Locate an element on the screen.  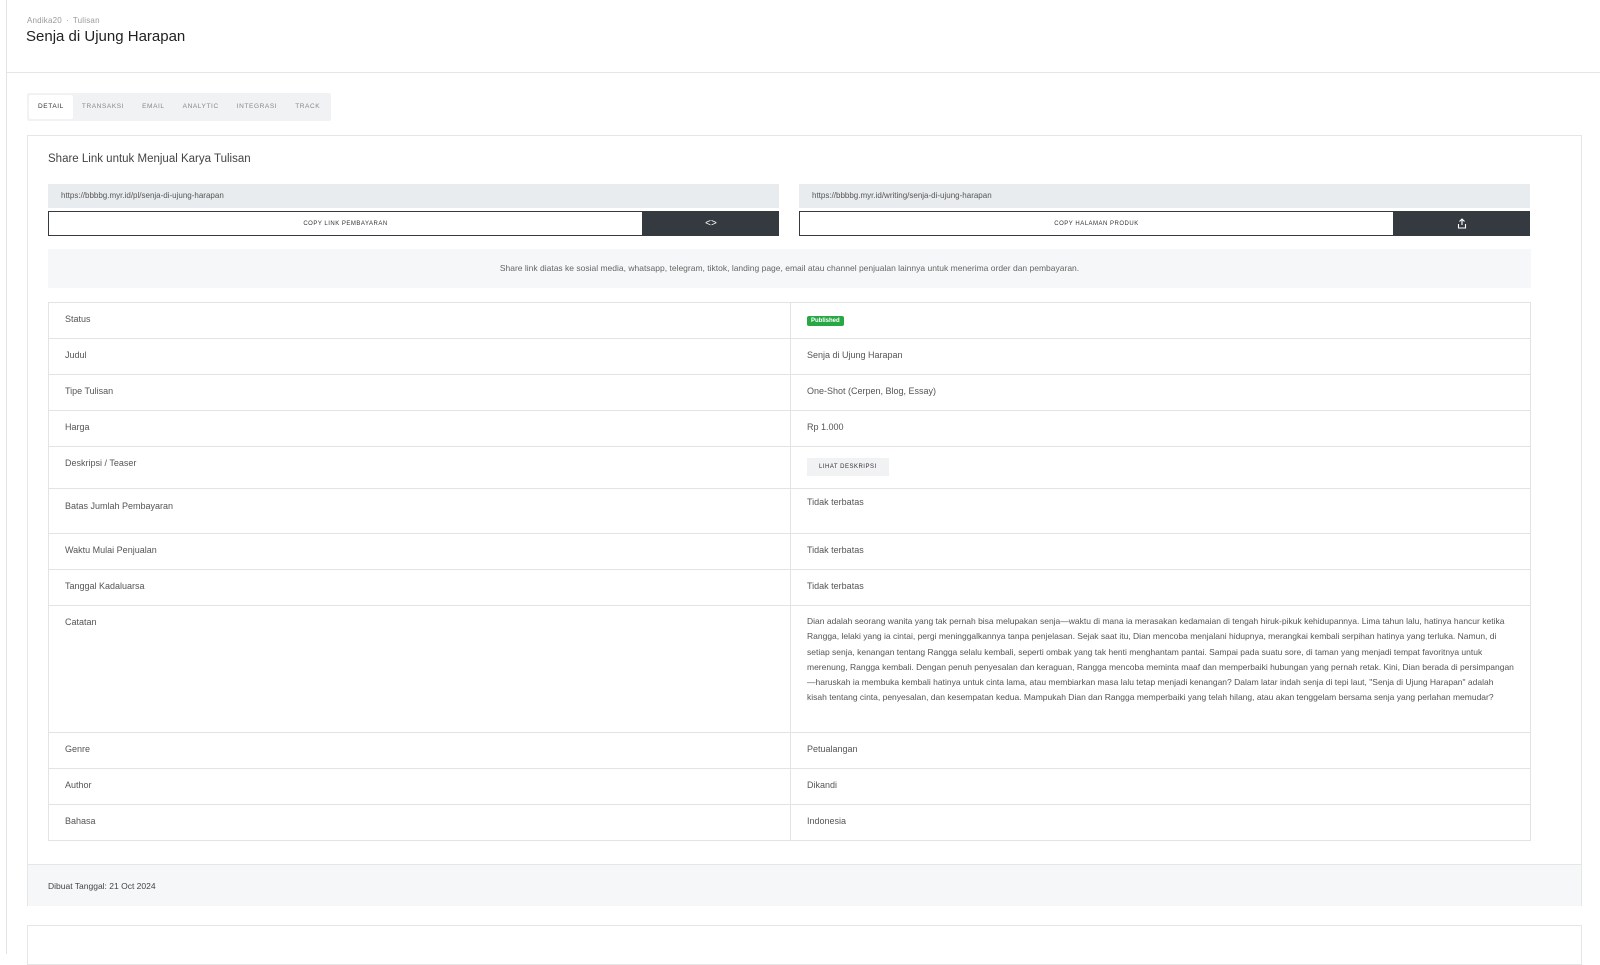
tab-analytic: ANALYTIC is located at coordinates (201, 107).